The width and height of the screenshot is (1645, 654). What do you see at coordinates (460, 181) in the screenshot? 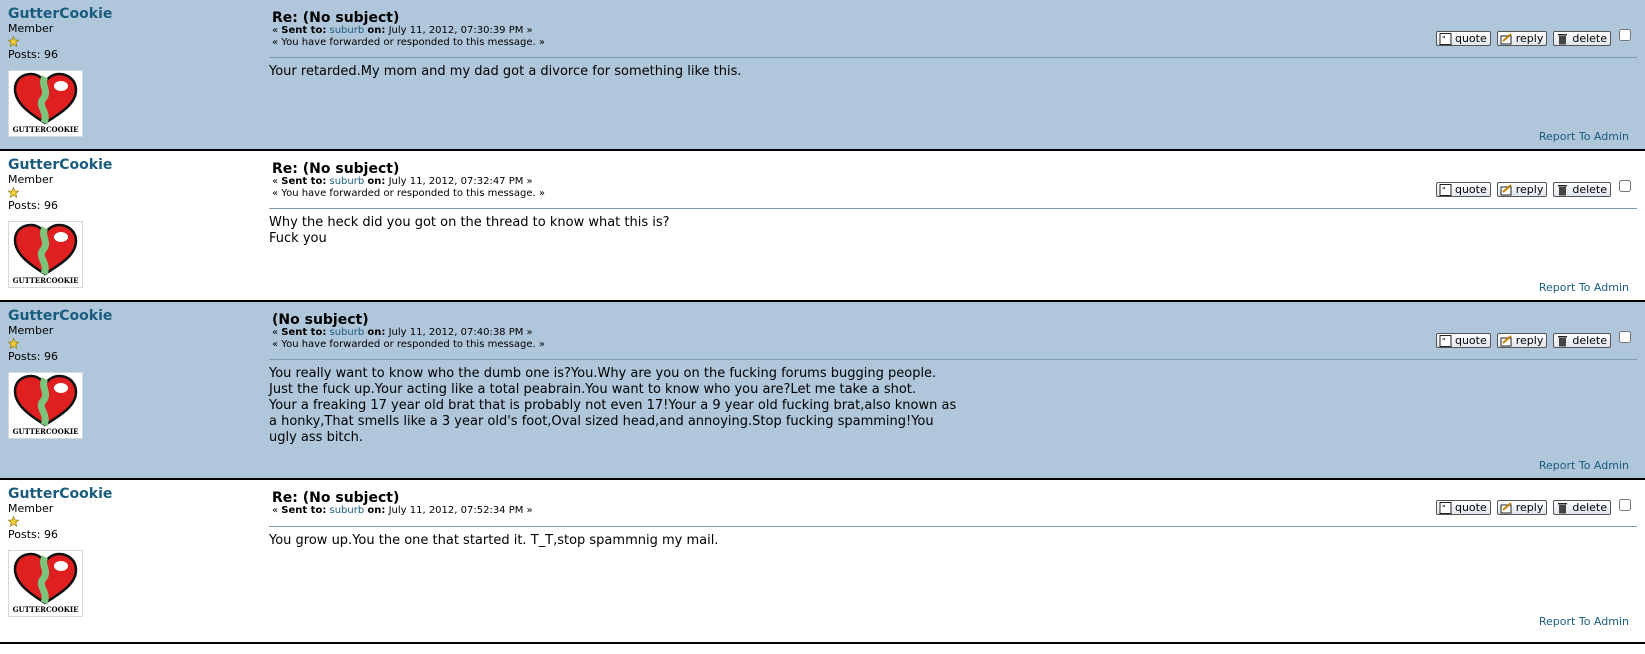
I see `message-date: July 11, 2012, 07:32:47 PM »` at bounding box center [460, 181].